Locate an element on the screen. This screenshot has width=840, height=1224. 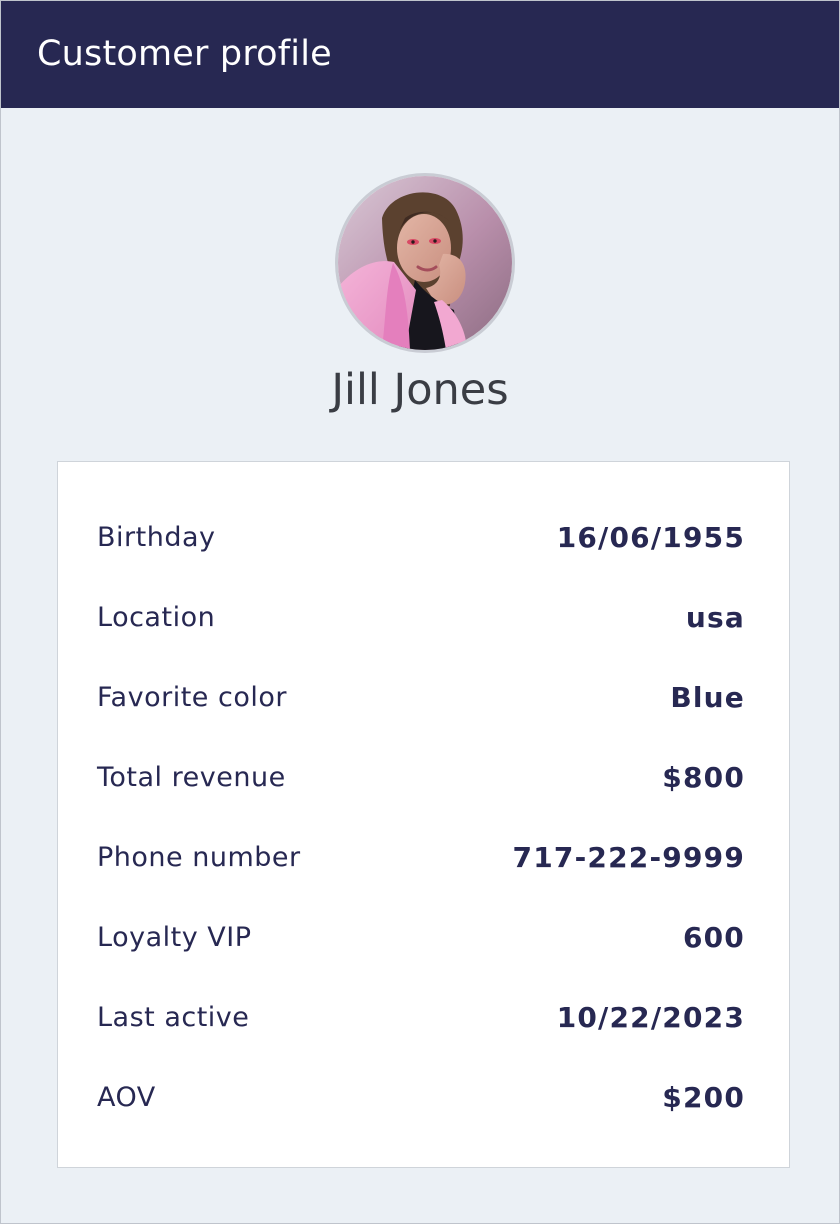
detail-label: AOV is located at coordinates (126, 1097).